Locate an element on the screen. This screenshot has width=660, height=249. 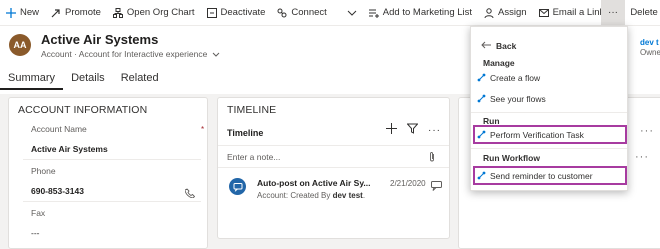
menu-item-see-flows: See your flows is located at coordinates (511, 98).